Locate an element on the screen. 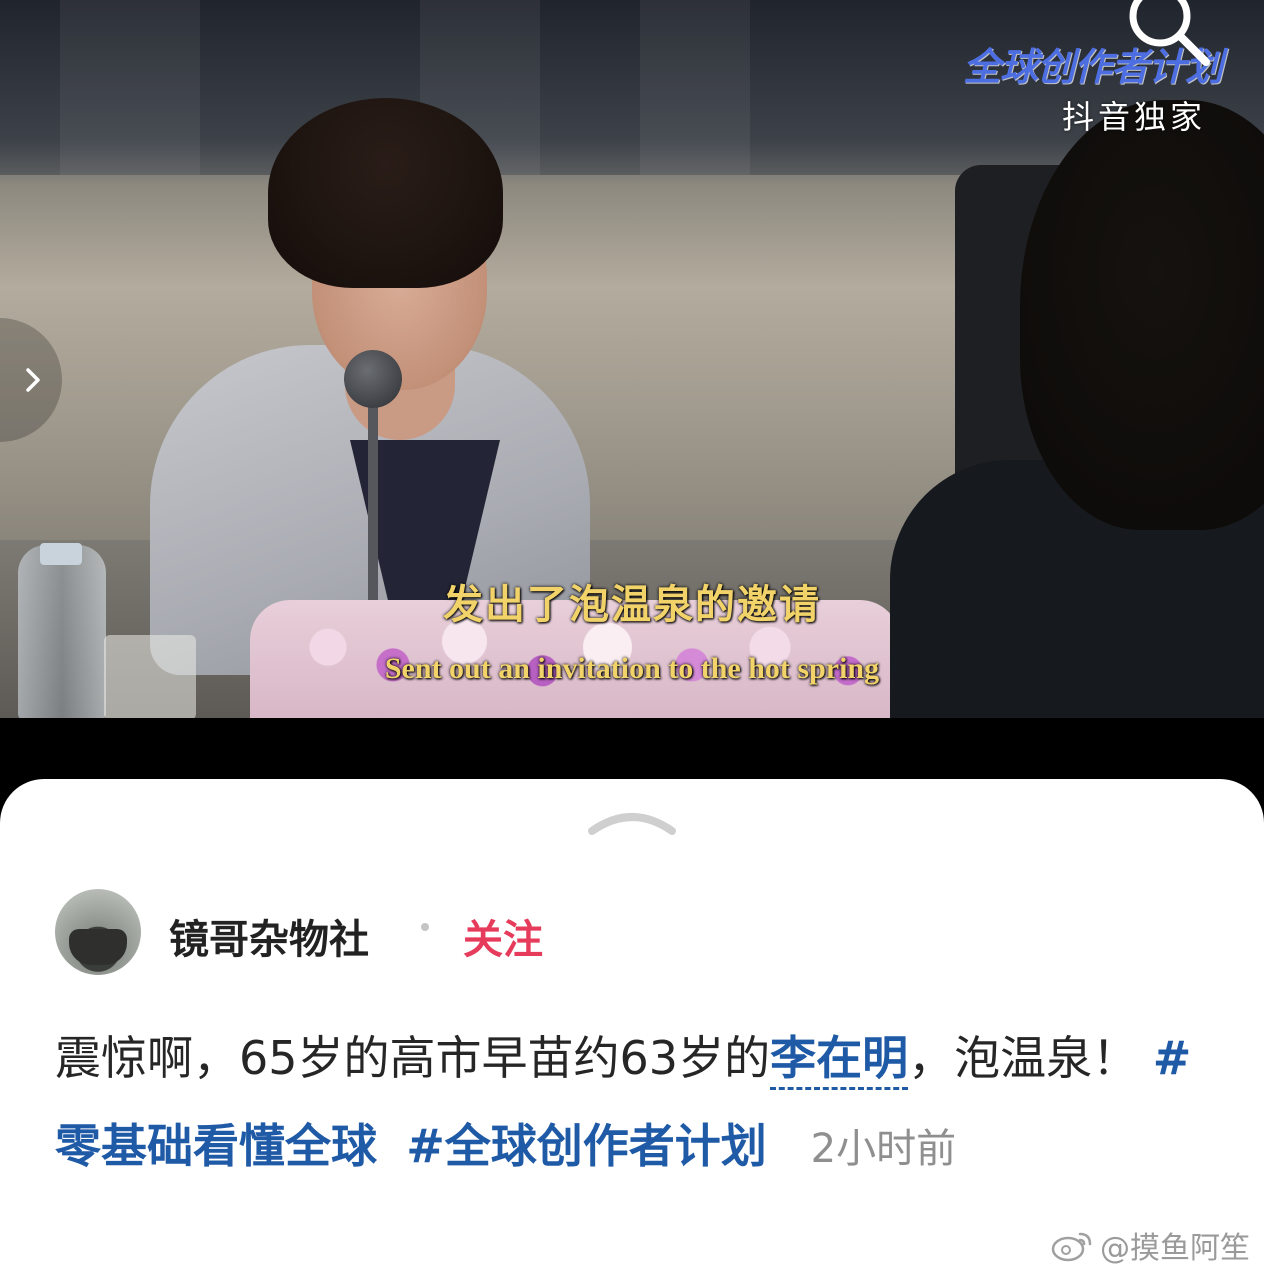  search-button is located at coordinates (1170, 35).